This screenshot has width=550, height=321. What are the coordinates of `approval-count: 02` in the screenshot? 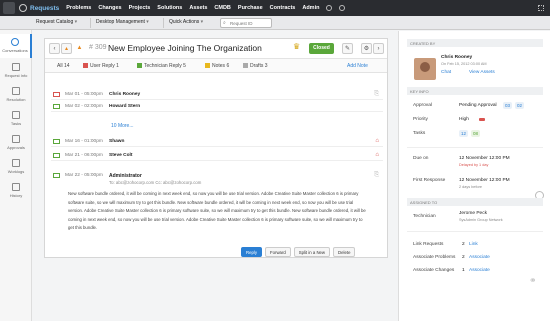 It's located at (520, 105).